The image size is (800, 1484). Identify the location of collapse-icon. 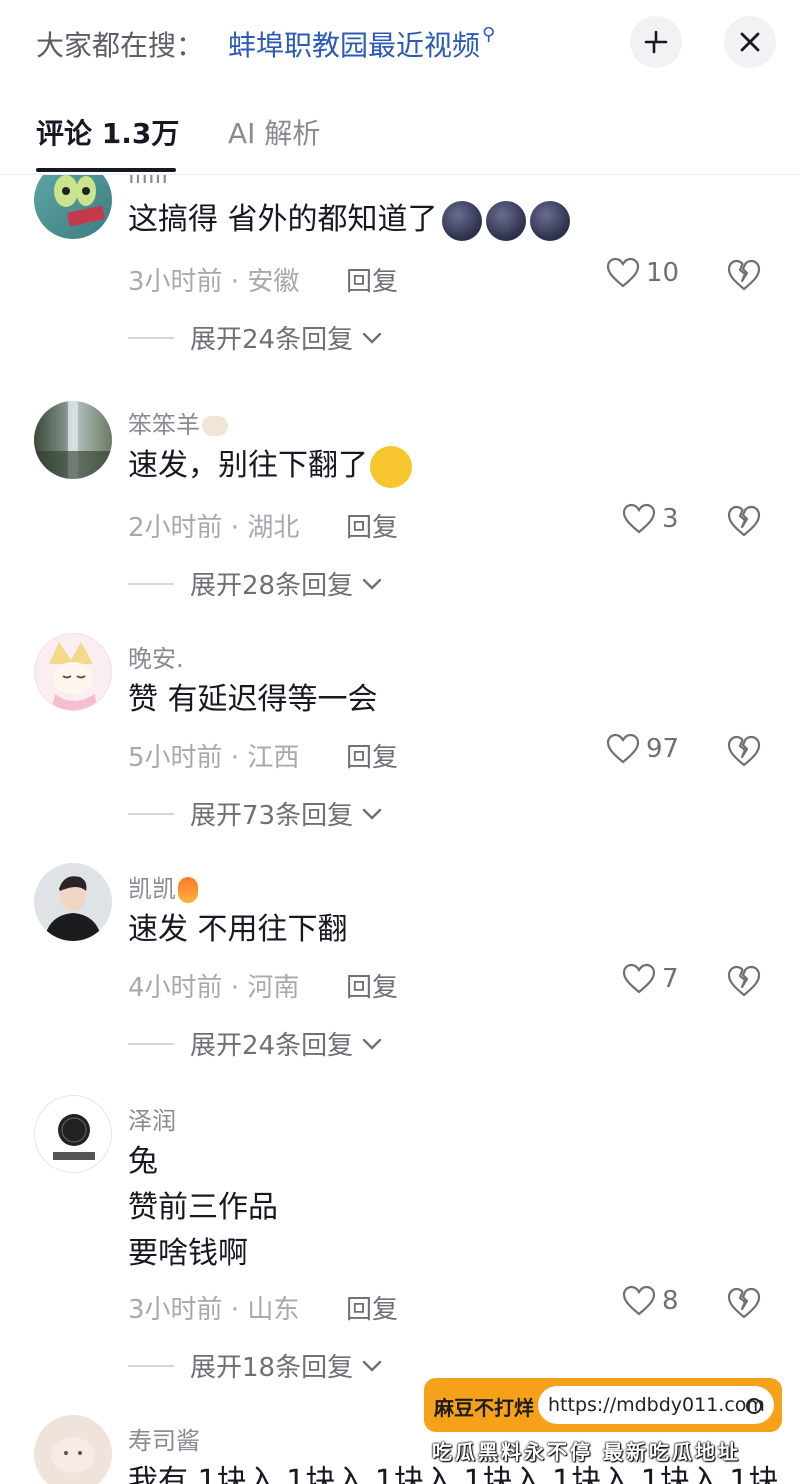
(656, 42).